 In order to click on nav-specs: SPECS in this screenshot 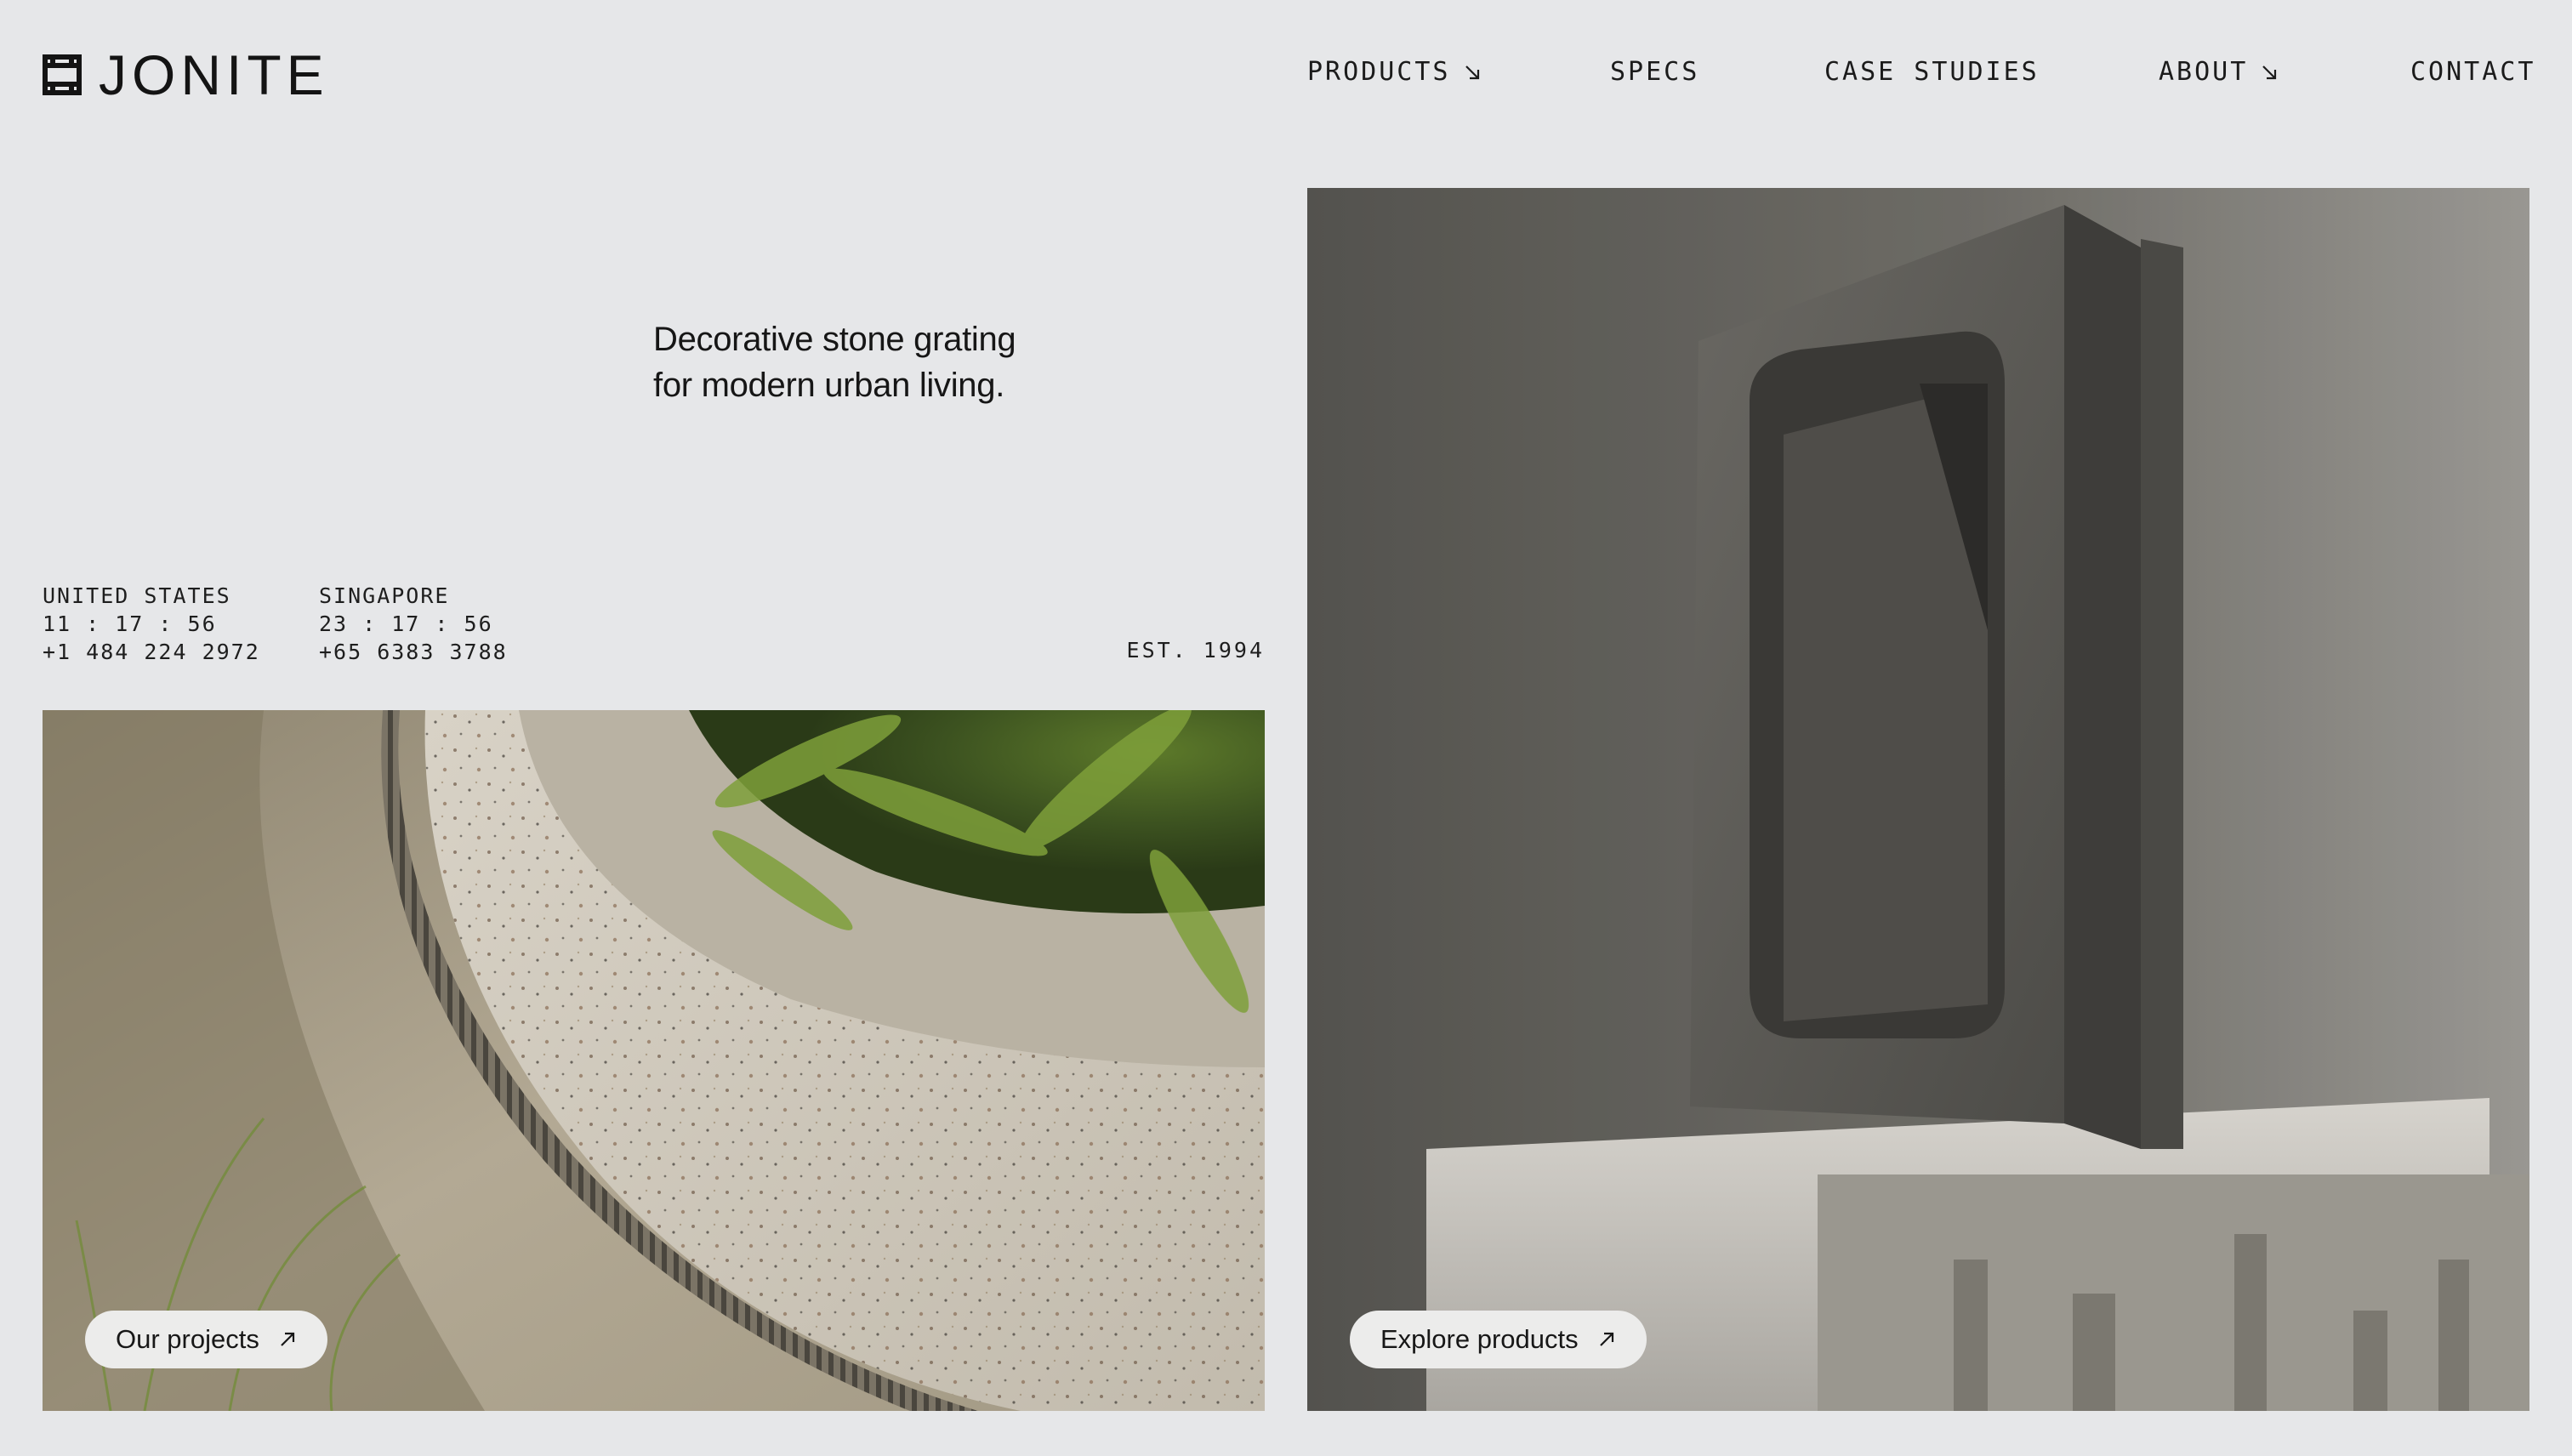, I will do `click(1655, 72)`.